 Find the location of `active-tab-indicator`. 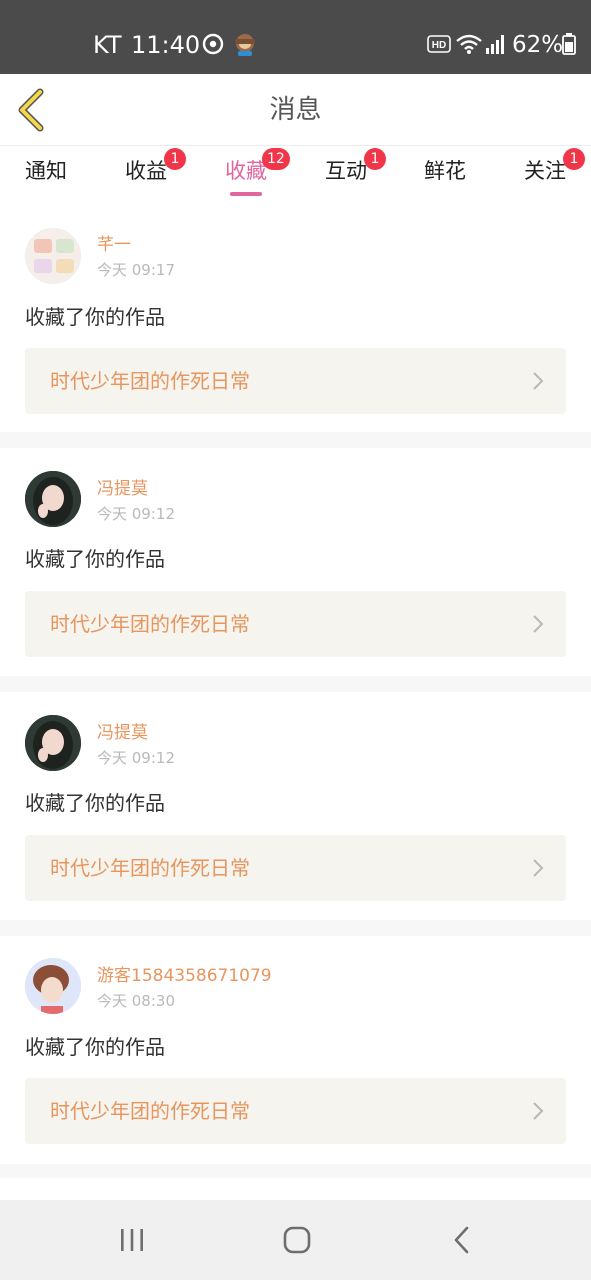

active-tab-indicator is located at coordinates (246, 194).